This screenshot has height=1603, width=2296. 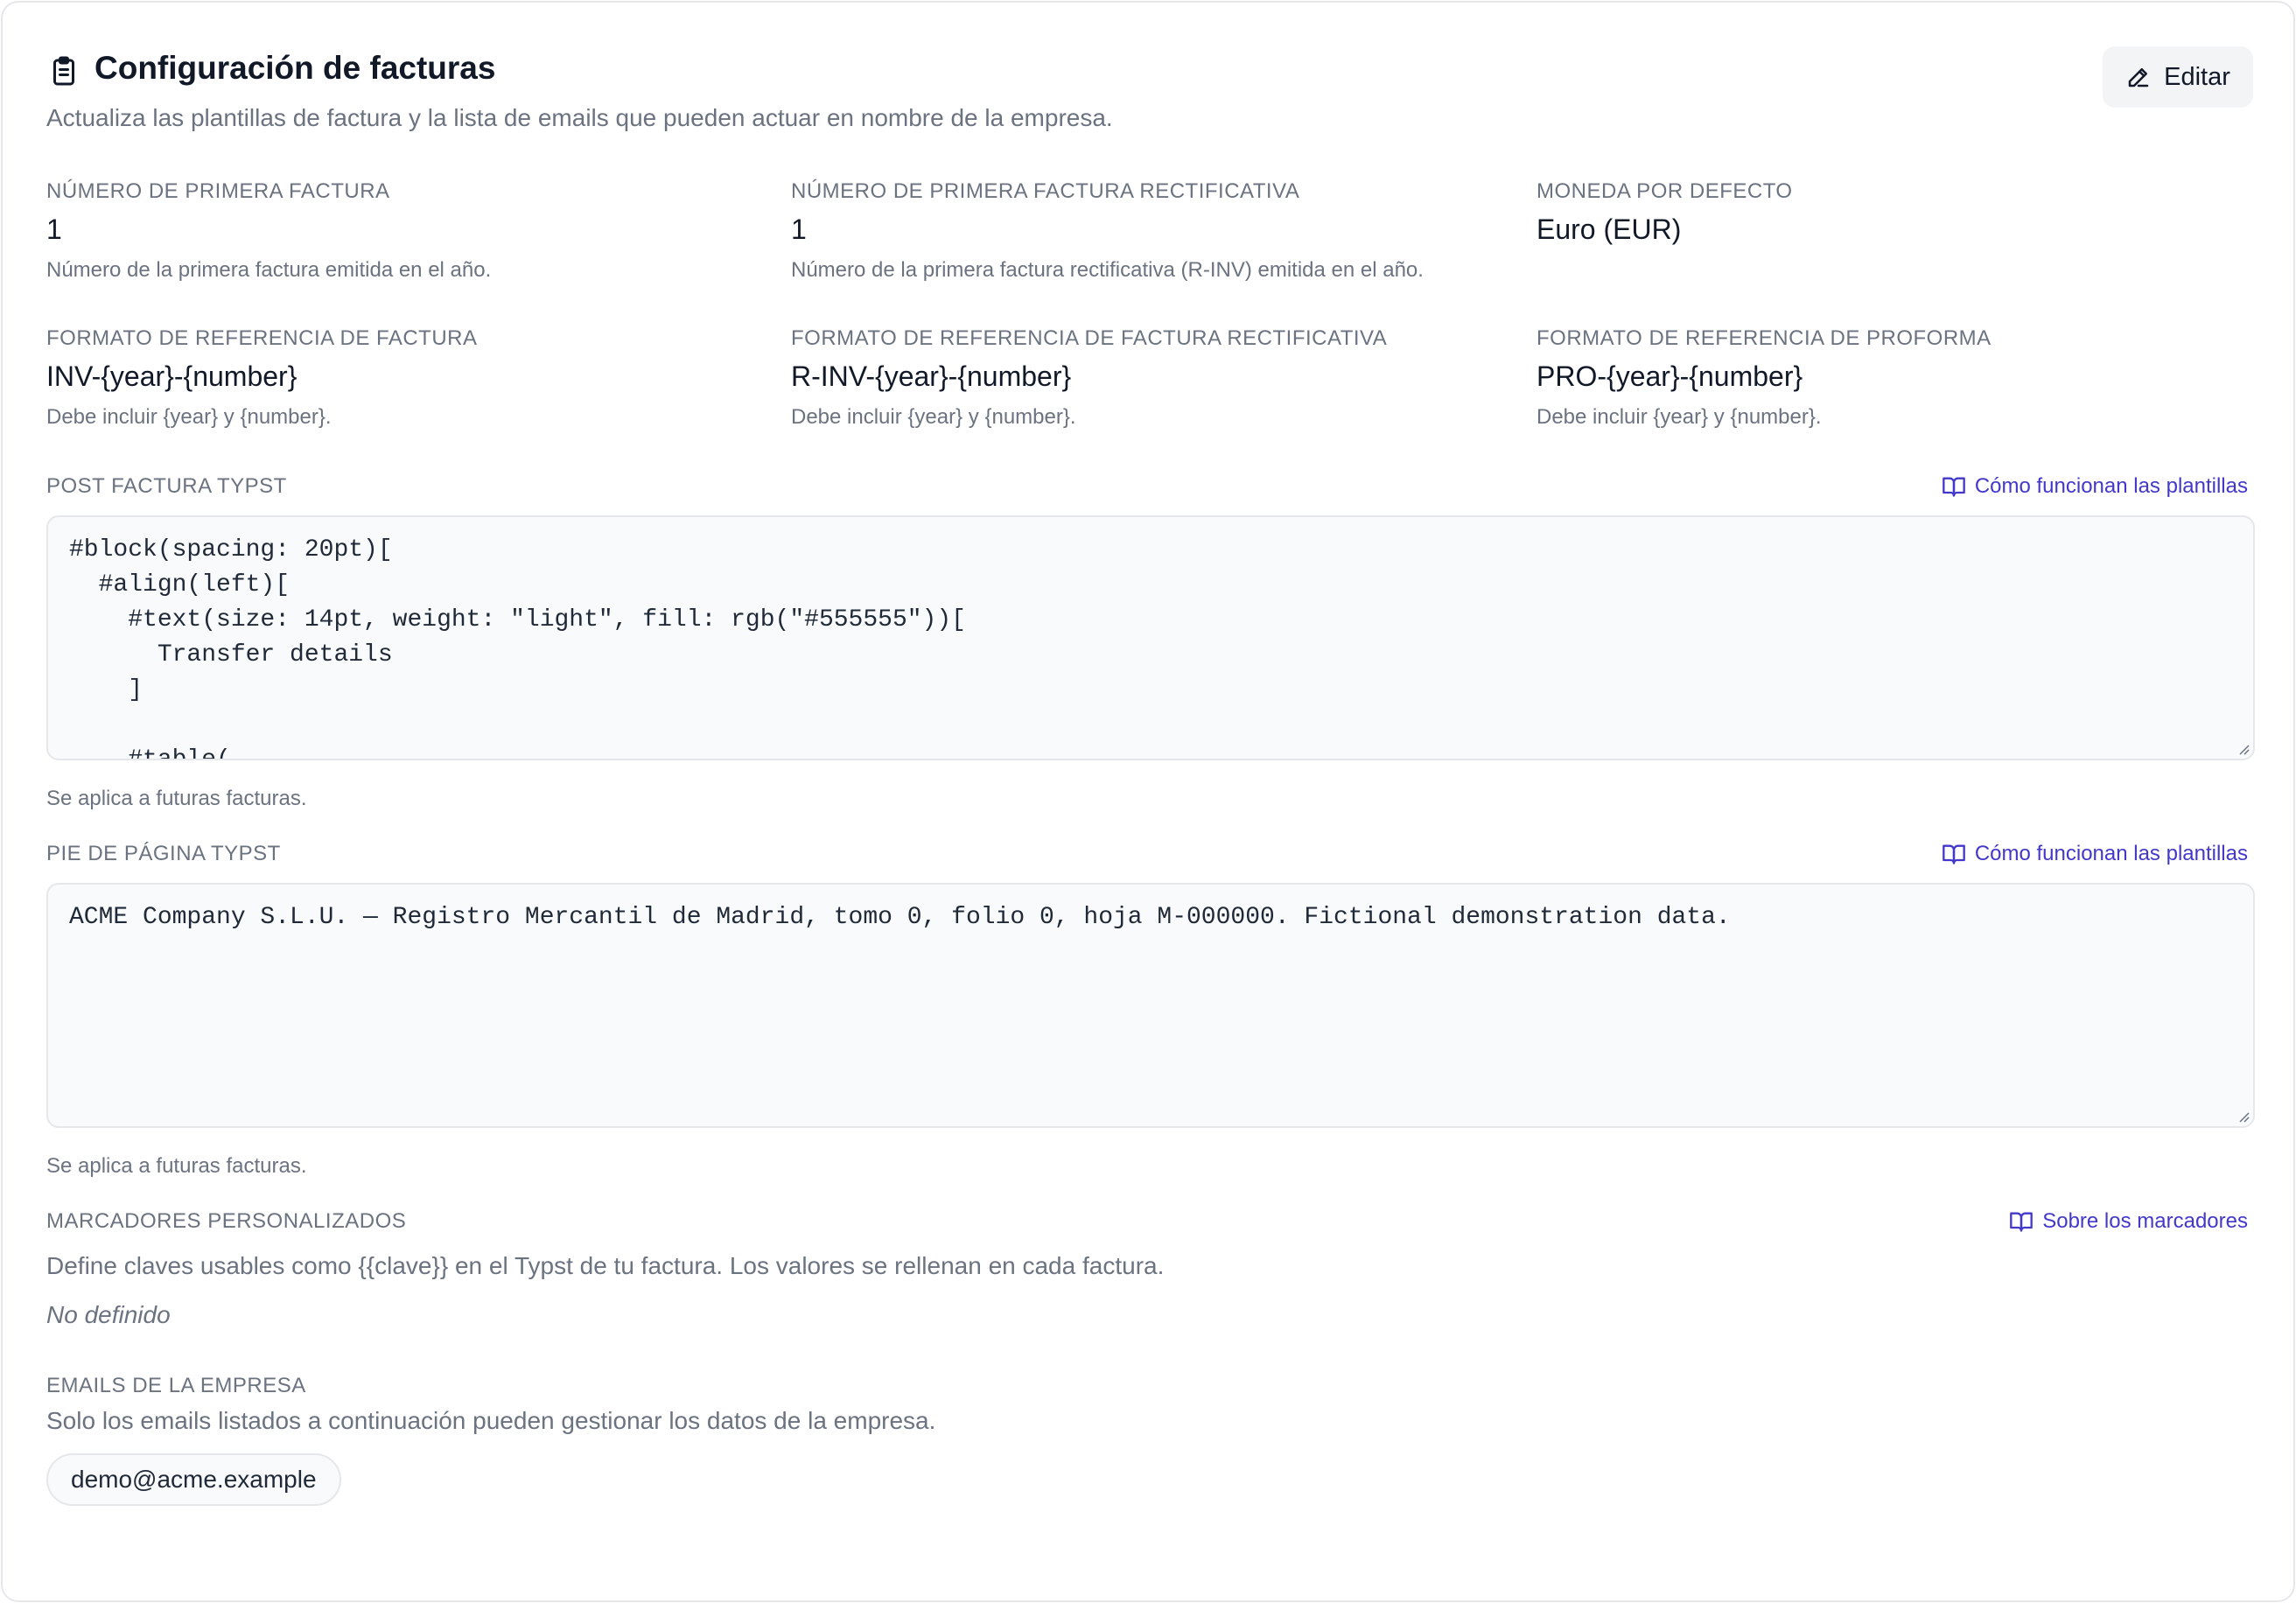 What do you see at coordinates (172, 376) in the screenshot?
I see `field-value: INV-{year}-{number}` at bounding box center [172, 376].